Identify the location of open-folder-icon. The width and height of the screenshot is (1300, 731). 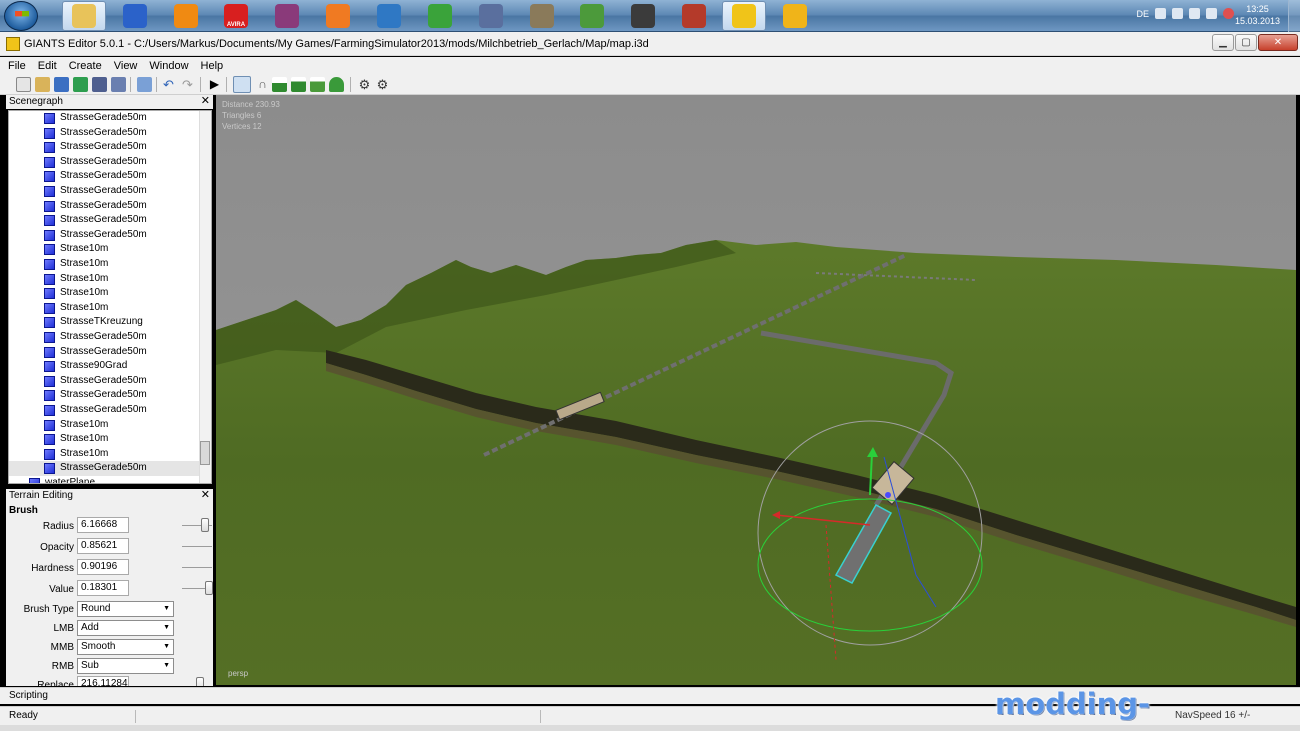
(42, 84).